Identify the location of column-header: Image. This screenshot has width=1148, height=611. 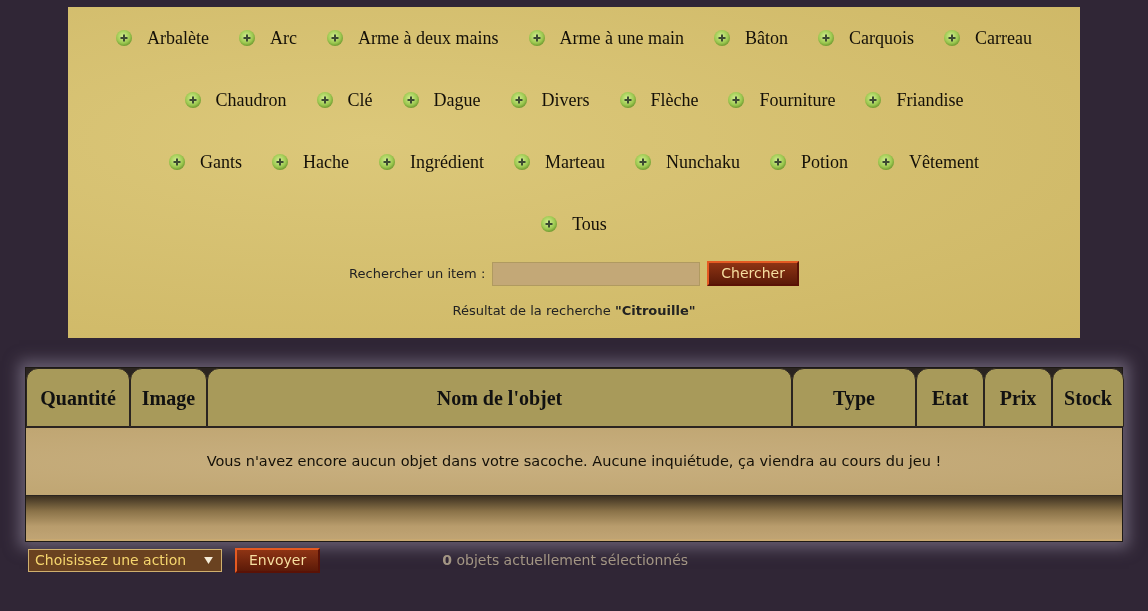
(168, 397).